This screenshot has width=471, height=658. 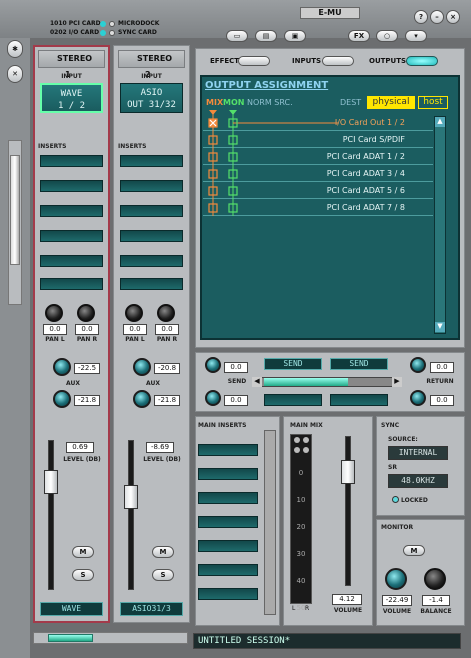 I want to click on return-2-value: 0.0, so click(x=442, y=400).